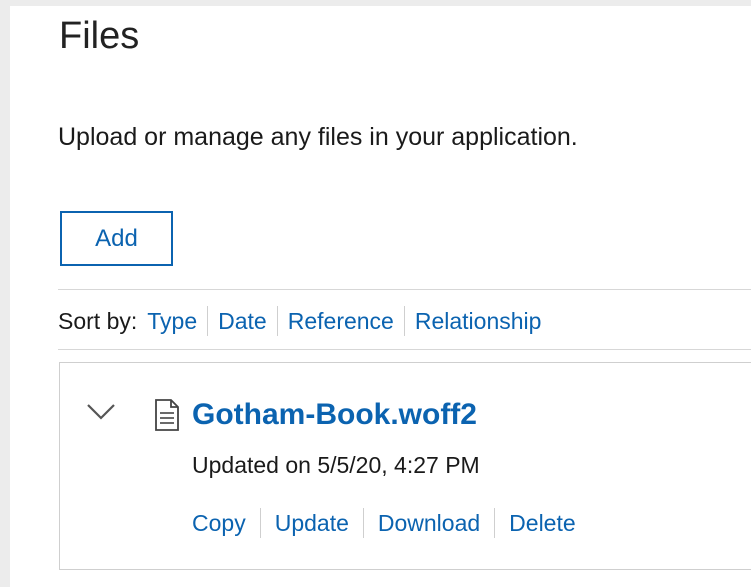 Image resolution: width=751 pixels, height=587 pixels. What do you see at coordinates (177, 321) in the screenshot?
I see `sort-by-type-link: Type` at bounding box center [177, 321].